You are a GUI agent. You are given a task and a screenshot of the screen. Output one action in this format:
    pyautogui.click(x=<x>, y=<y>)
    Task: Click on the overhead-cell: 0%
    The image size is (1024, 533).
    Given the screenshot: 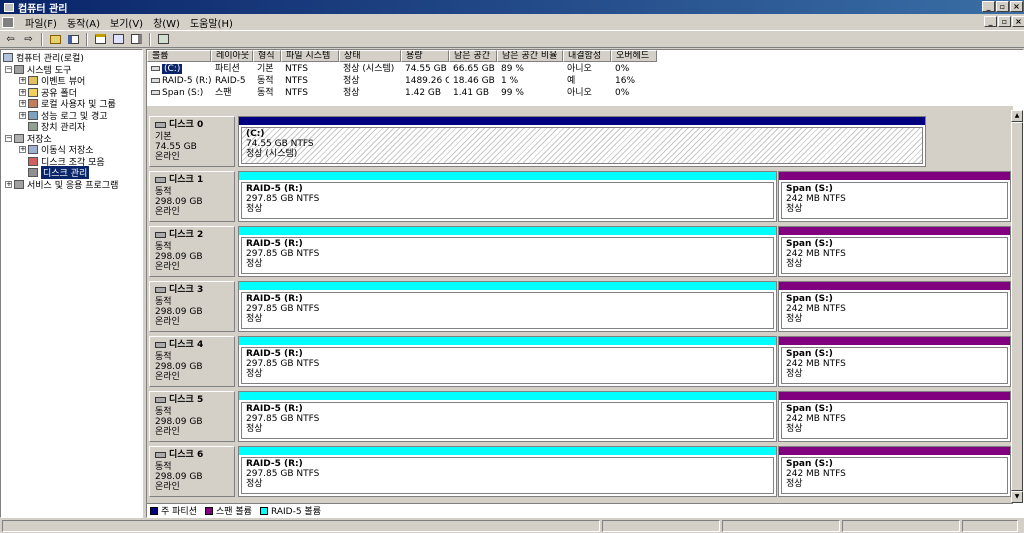 What is the action you would take?
    pyautogui.click(x=622, y=69)
    